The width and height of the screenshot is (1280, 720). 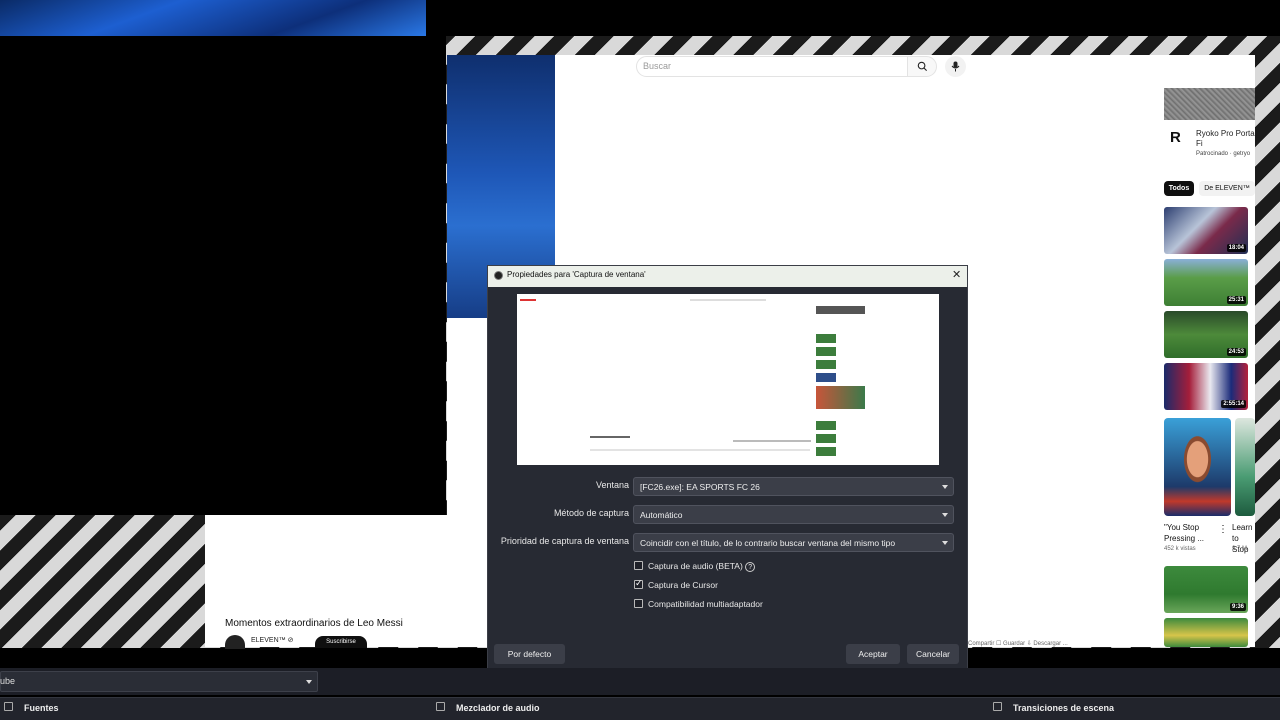 What do you see at coordinates (750, 567) in the screenshot?
I see `help-icon: ?` at bounding box center [750, 567].